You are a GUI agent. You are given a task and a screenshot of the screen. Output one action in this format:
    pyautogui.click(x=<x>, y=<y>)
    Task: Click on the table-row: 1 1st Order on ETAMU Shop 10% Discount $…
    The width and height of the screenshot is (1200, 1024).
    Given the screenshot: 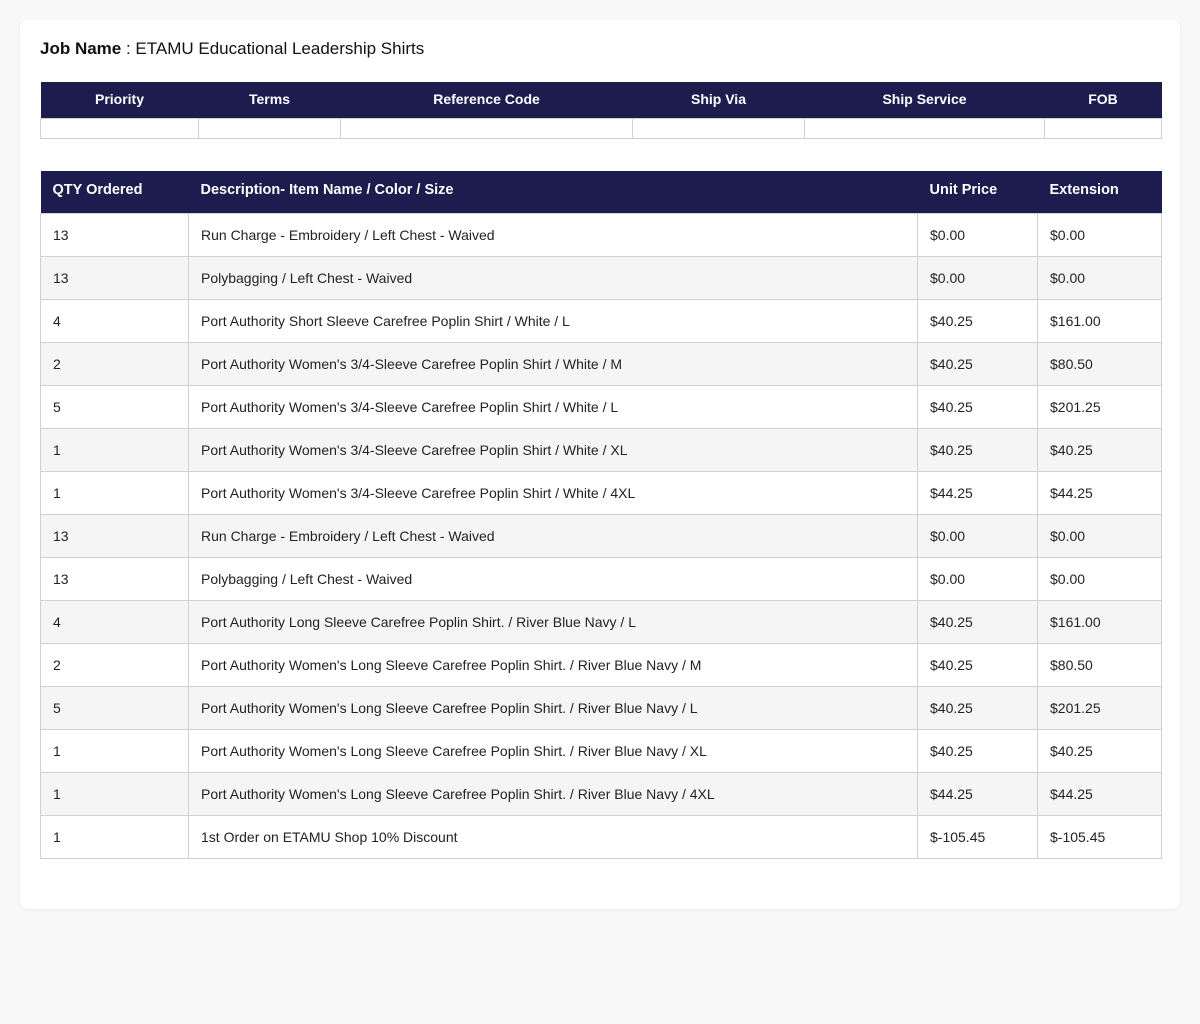 What is the action you would take?
    pyautogui.click(x=601, y=837)
    